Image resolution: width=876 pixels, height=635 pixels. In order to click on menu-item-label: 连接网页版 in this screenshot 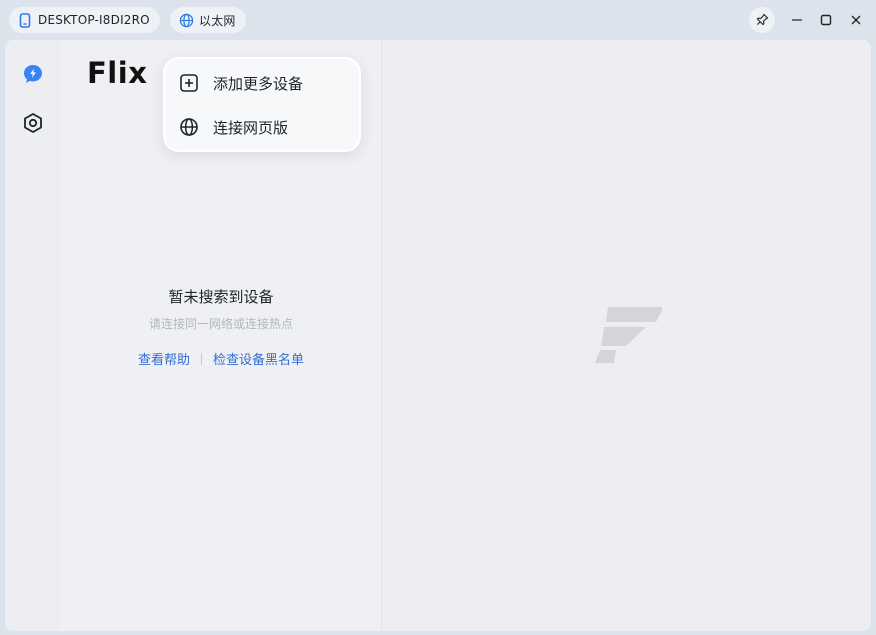, I will do `click(251, 127)`.